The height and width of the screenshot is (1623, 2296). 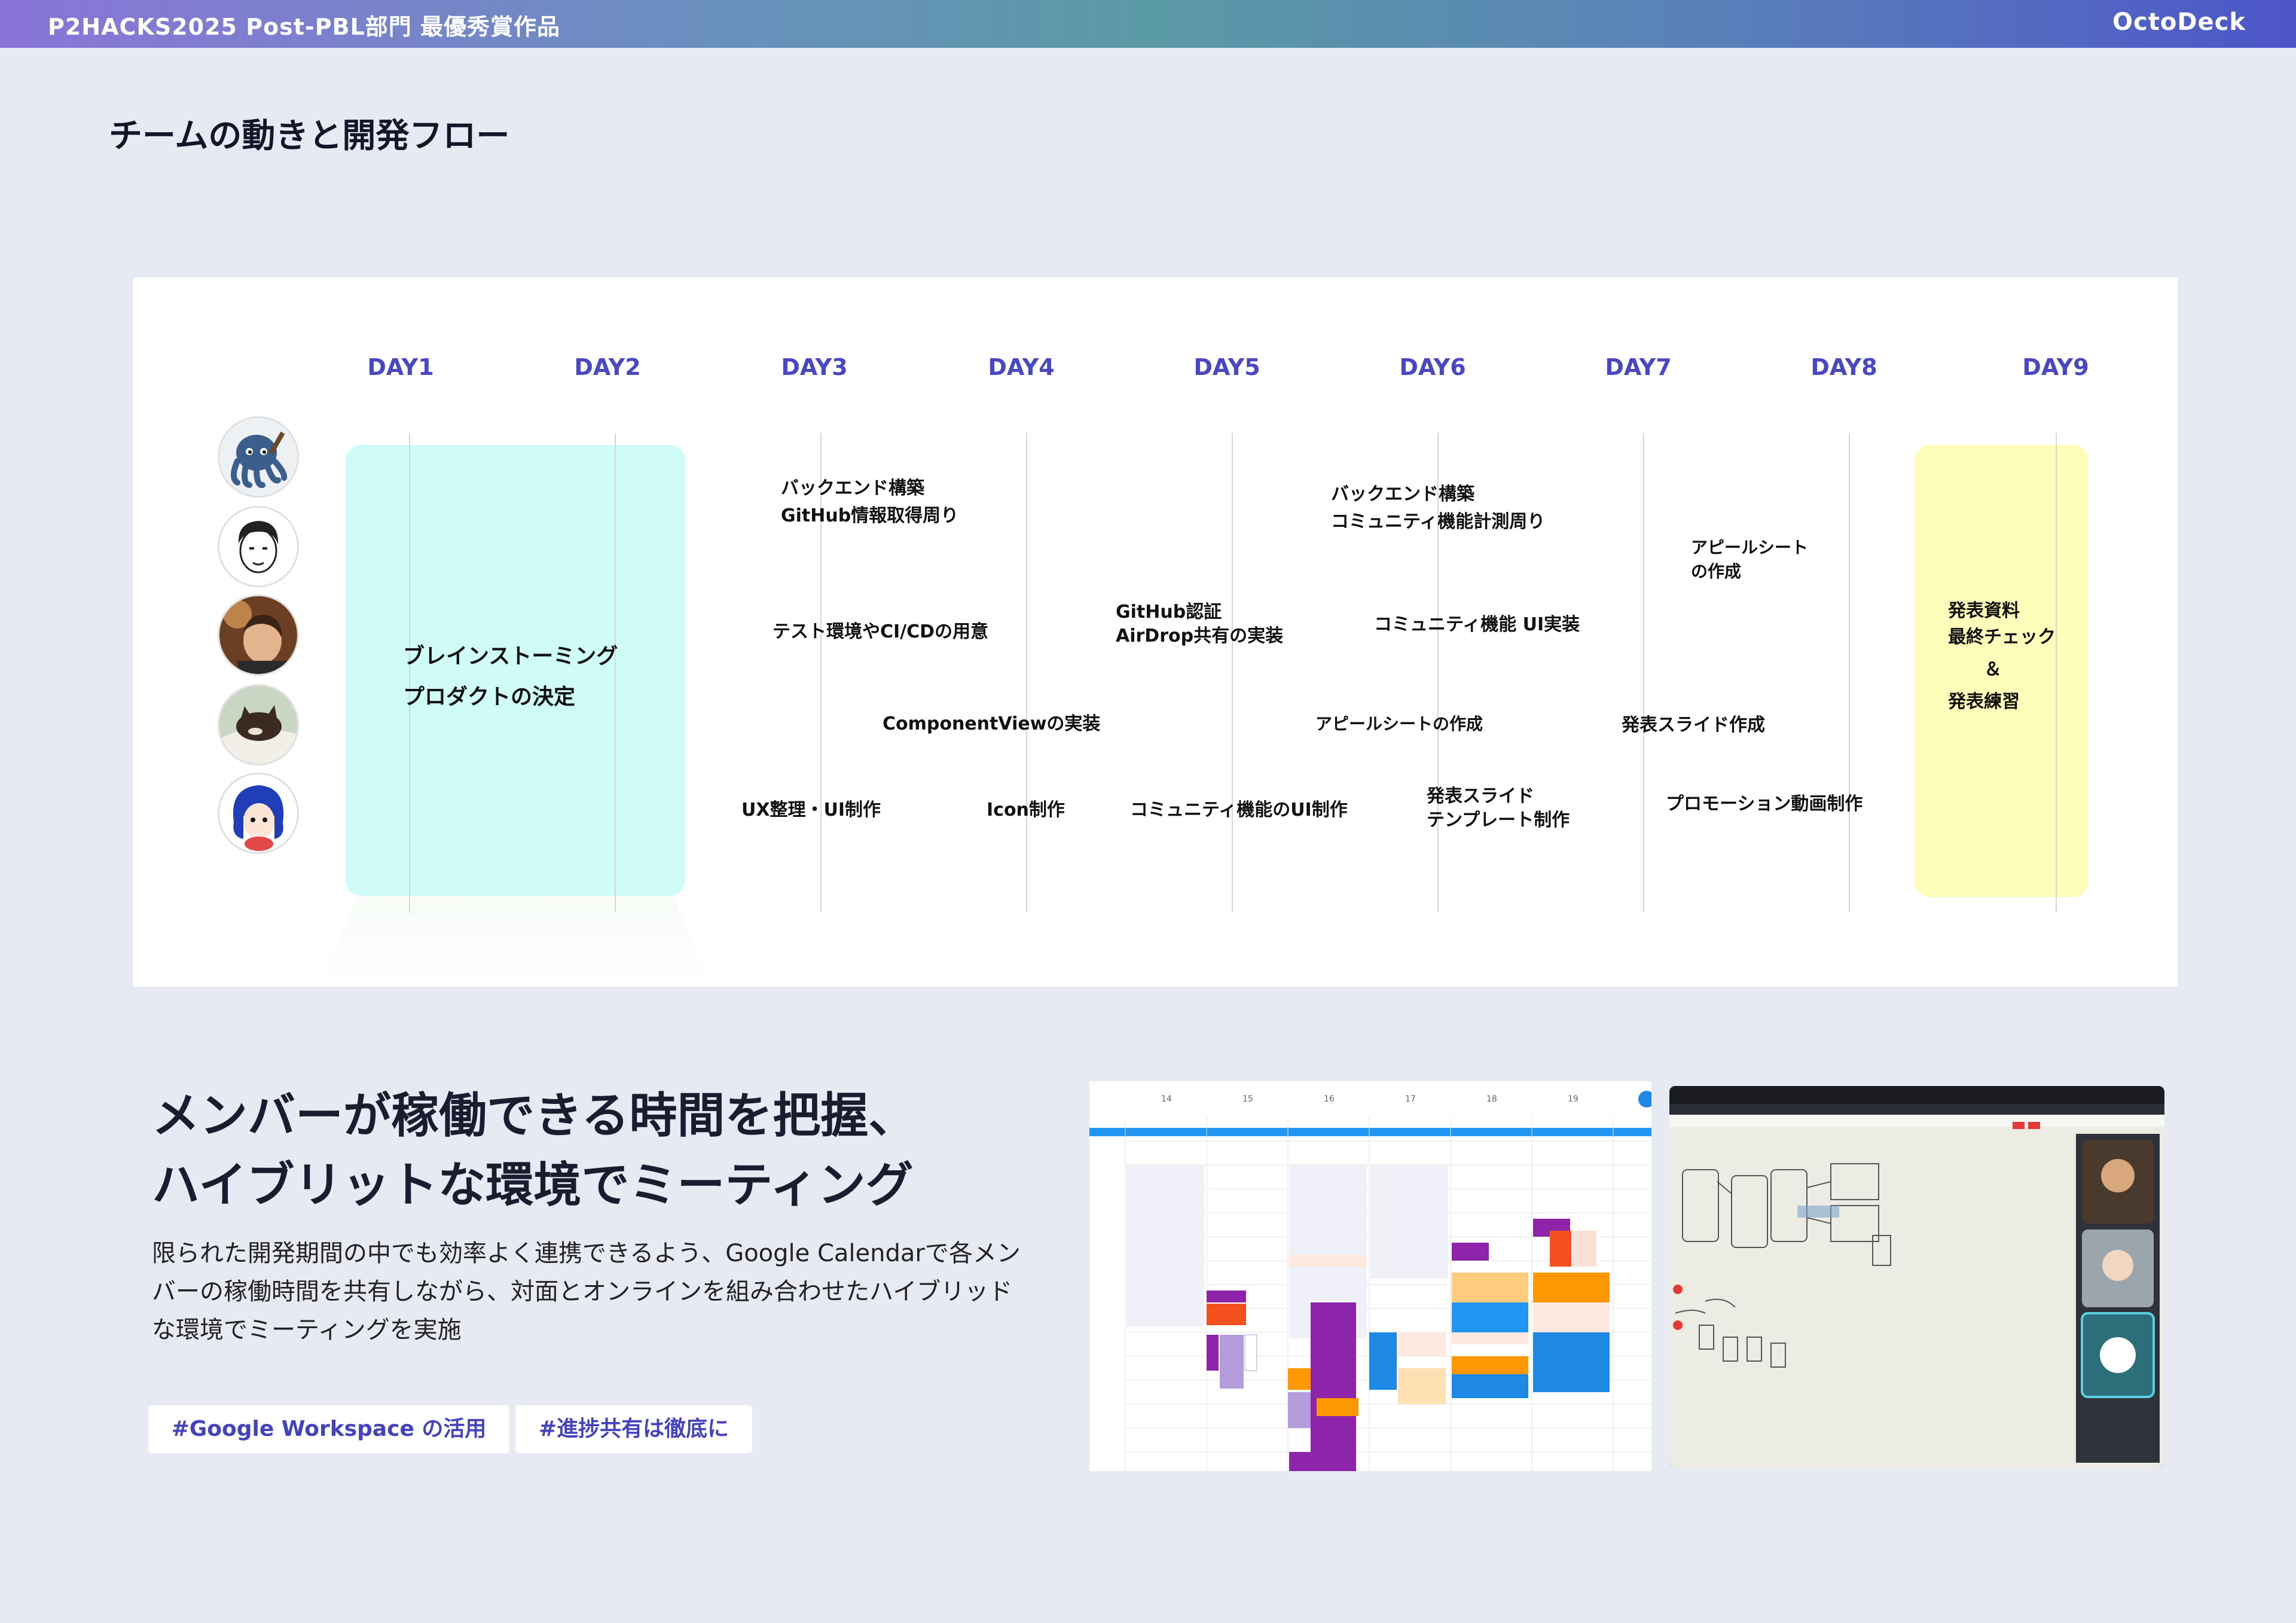 What do you see at coordinates (1843, 367) in the screenshot?
I see `day-label: DAY8` at bounding box center [1843, 367].